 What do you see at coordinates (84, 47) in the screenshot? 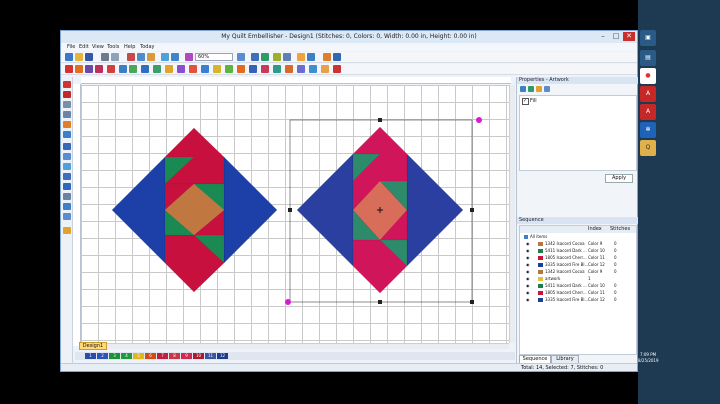
I see `menu-edit: Edit` at bounding box center [84, 47].